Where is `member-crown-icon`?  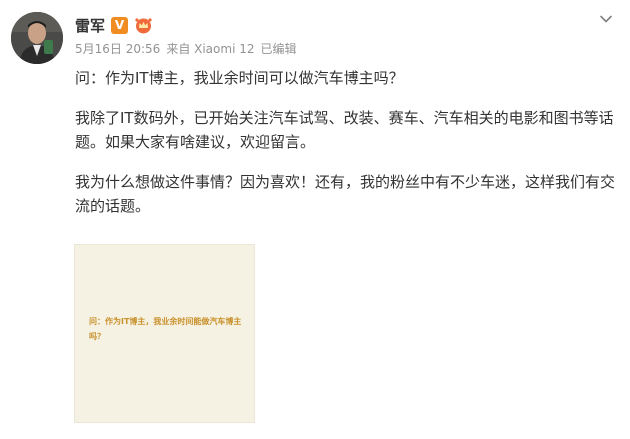
member-crown-icon is located at coordinates (143, 25).